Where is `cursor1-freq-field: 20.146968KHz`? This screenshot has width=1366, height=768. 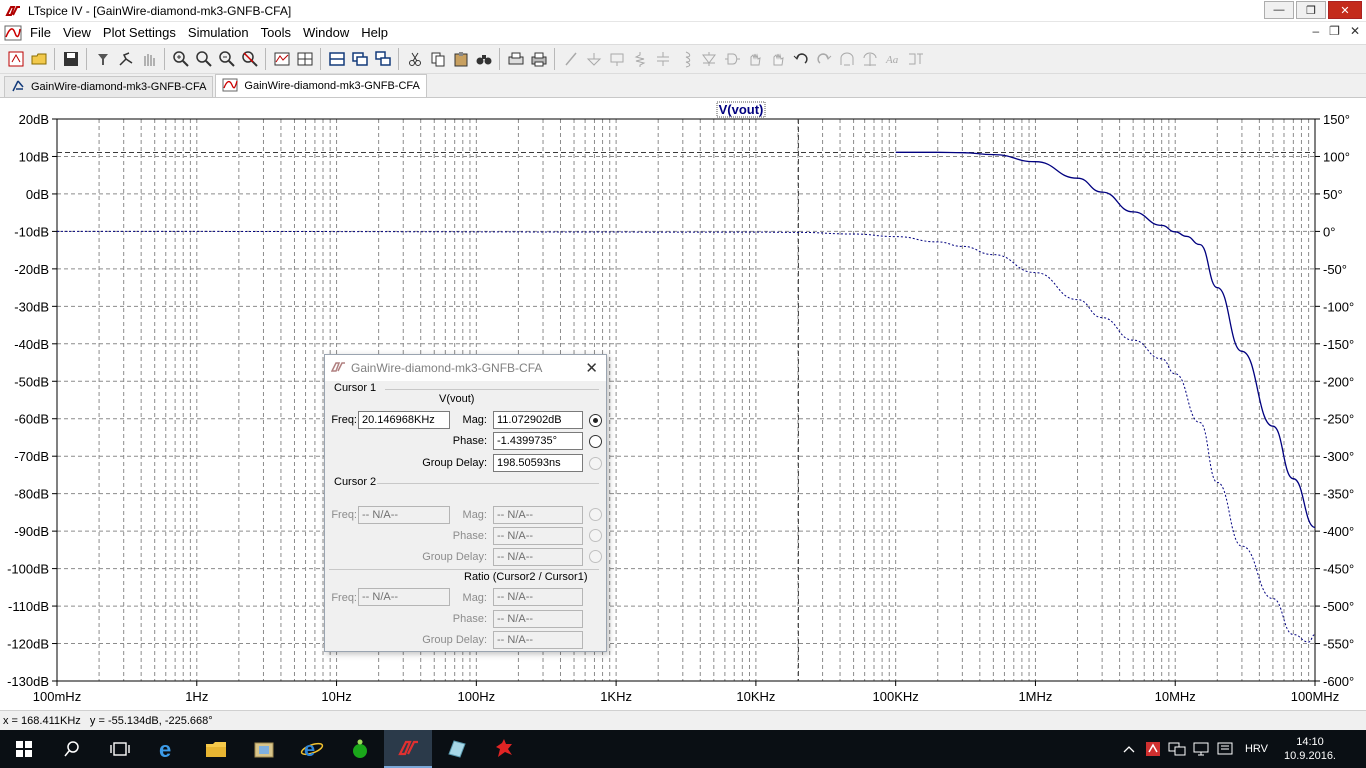
cursor1-freq-field: 20.146968KHz is located at coordinates (404, 420).